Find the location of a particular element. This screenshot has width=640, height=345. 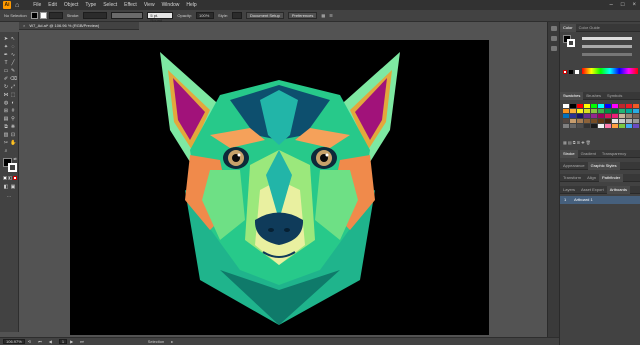

tab-gradient: Gradient is located at coordinates (588, 154).